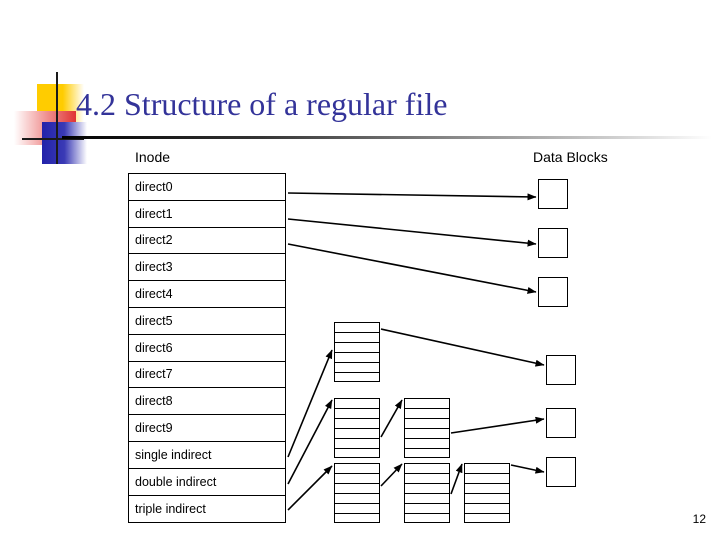  I want to click on arrow-single-indirect-to-block, so click(310, 403).